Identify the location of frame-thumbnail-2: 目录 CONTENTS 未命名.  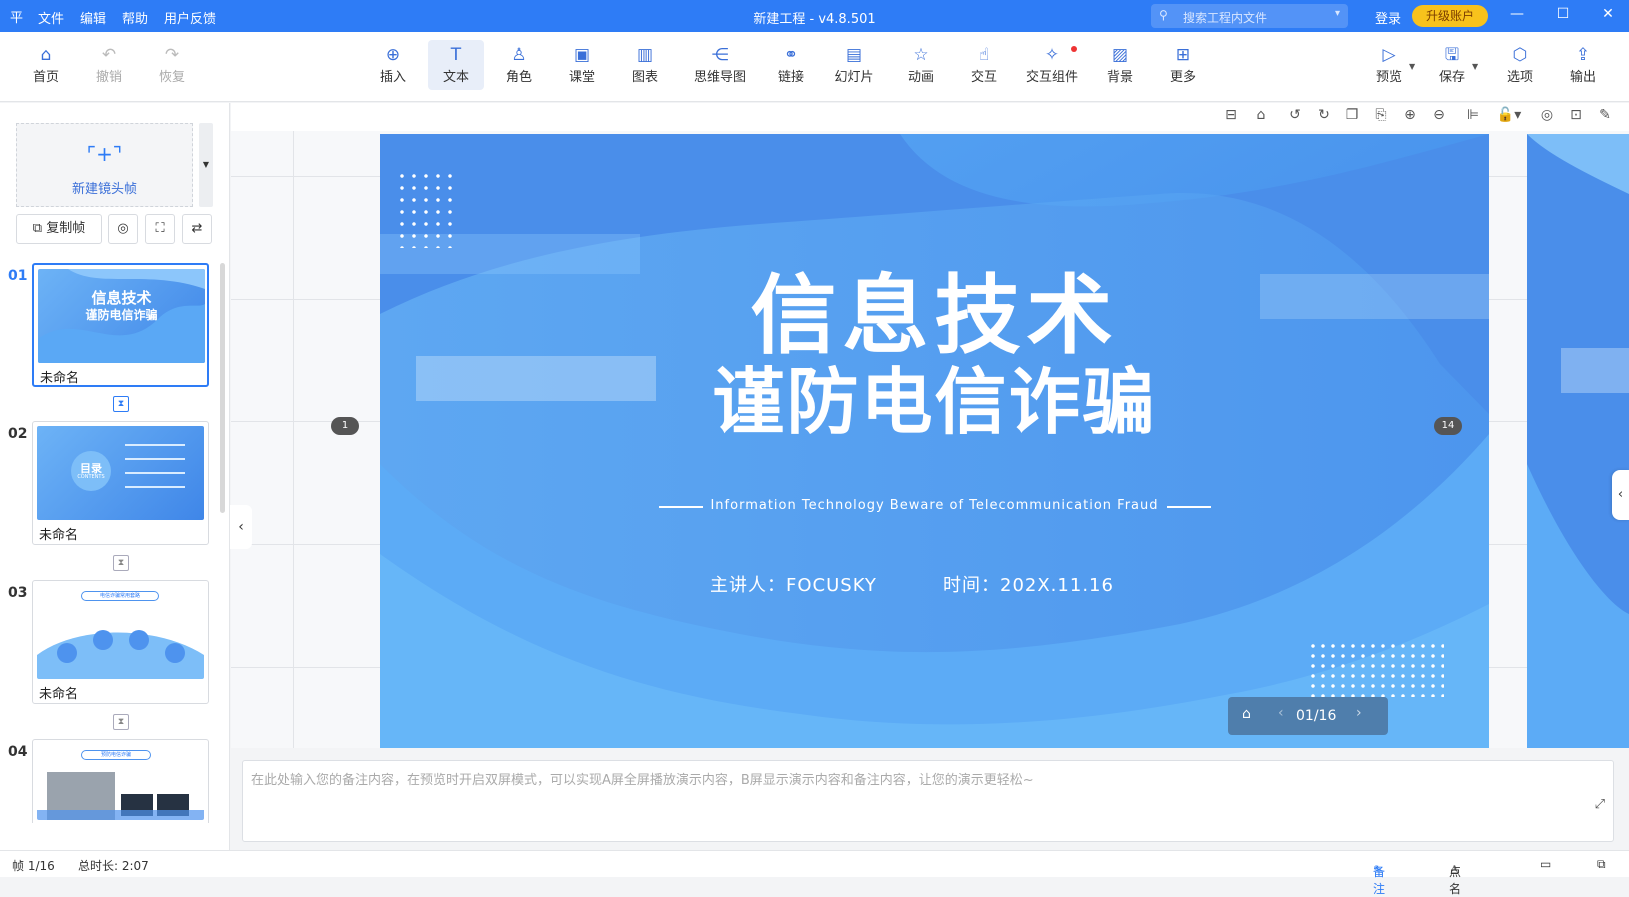
(120, 483).